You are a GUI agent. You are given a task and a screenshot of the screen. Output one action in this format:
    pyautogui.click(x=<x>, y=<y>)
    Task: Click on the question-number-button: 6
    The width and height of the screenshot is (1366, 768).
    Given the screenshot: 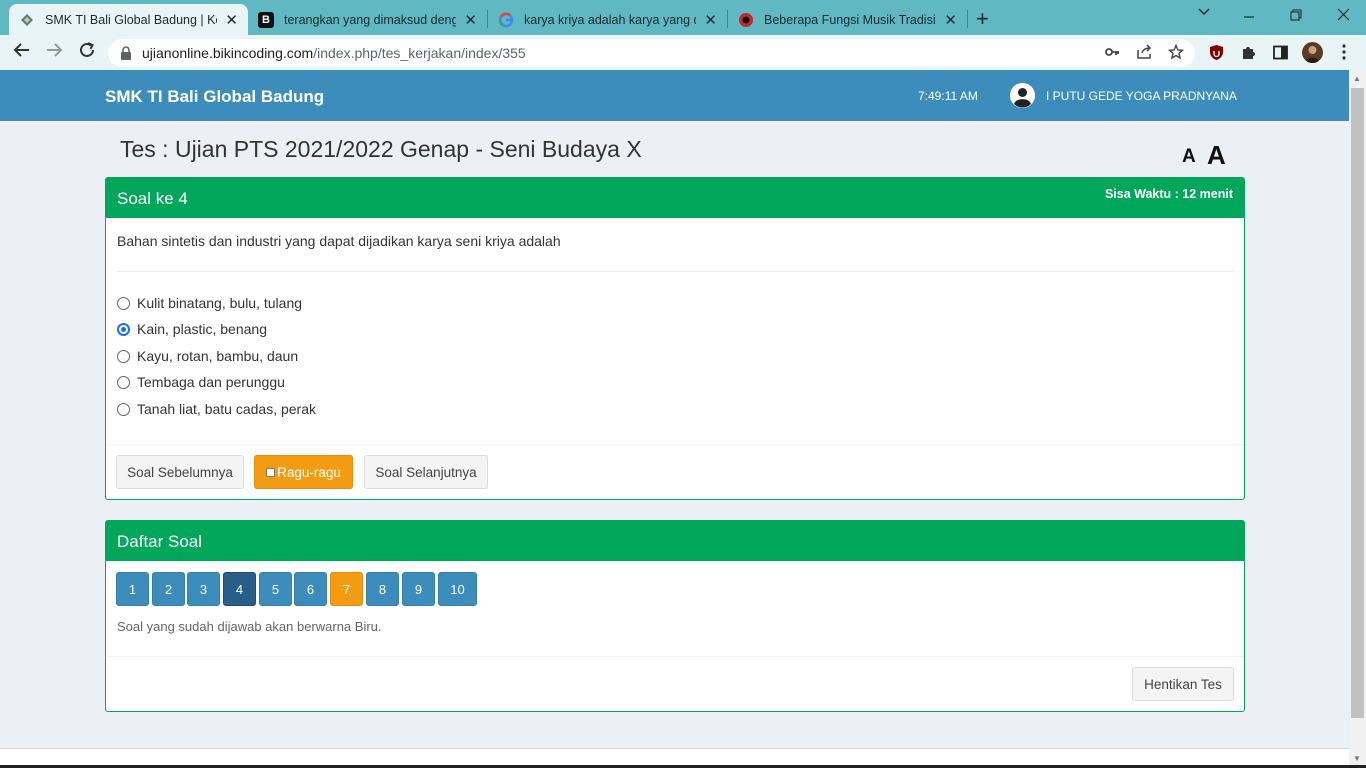 What is the action you would take?
    pyautogui.click(x=310, y=589)
    